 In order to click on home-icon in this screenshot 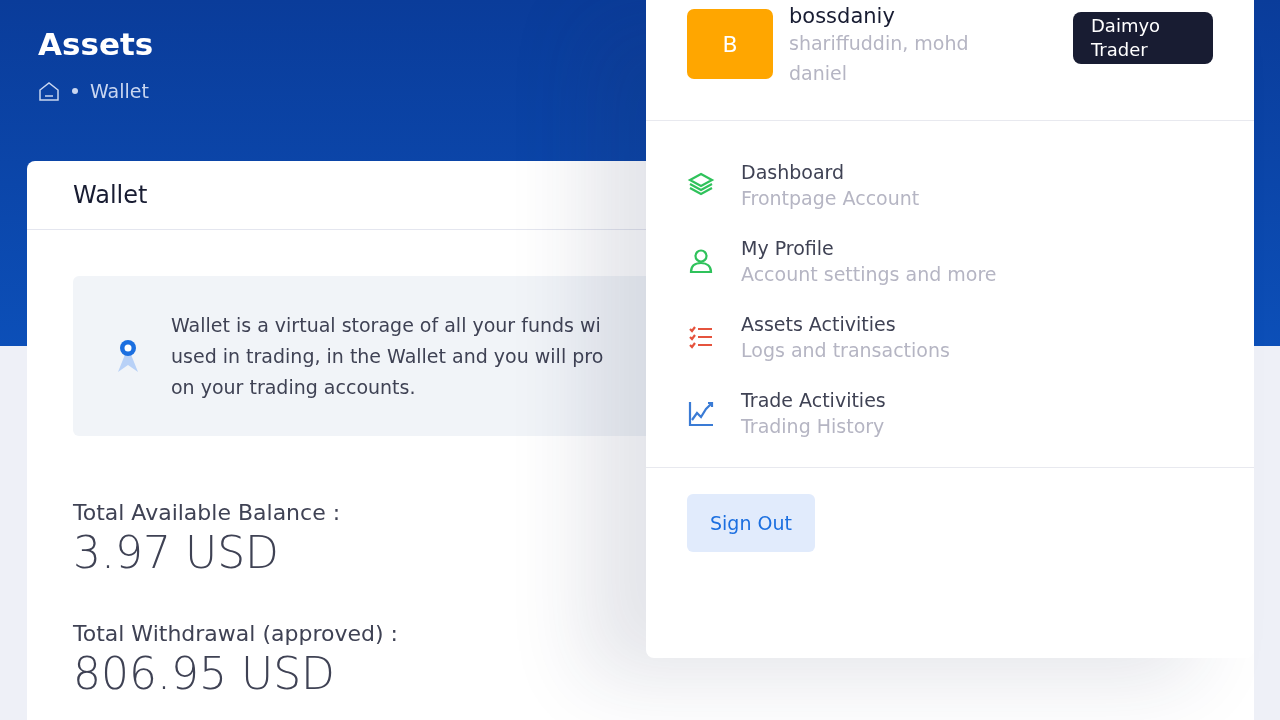, I will do `click(49, 91)`.